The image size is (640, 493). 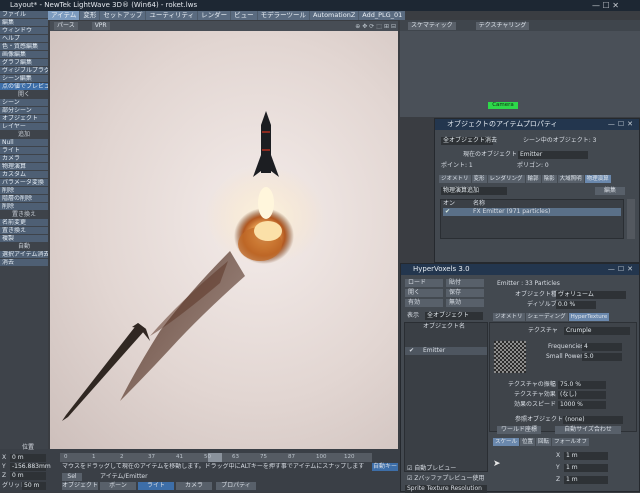 What do you see at coordinates (30, 467) in the screenshot?
I see `pos-y-field: -156.883mm` at bounding box center [30, 467].